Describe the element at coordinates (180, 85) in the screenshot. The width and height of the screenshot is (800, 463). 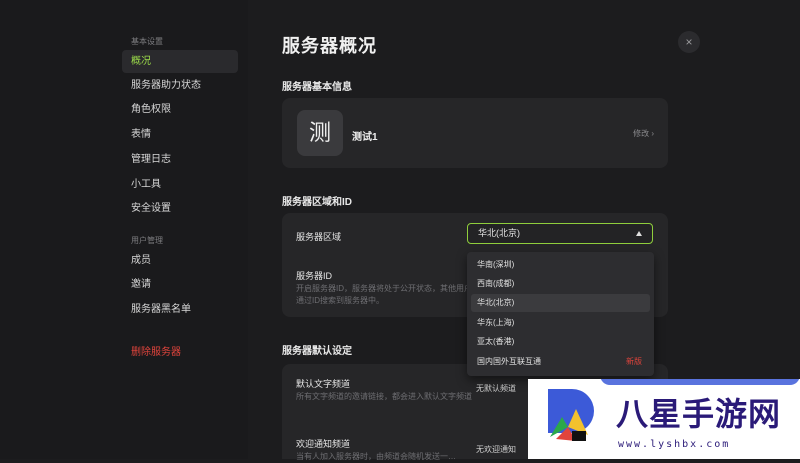
I see `sidebar-item-boost-status: 服务器助力状态` at that location.